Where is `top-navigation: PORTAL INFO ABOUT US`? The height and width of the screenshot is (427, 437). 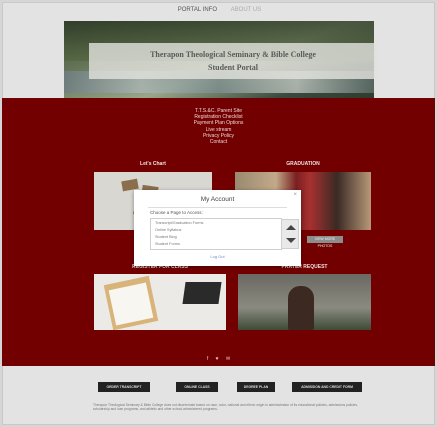 top-navigation: PORTAL INFO ABOUT US is located at coordinates (219, 10).